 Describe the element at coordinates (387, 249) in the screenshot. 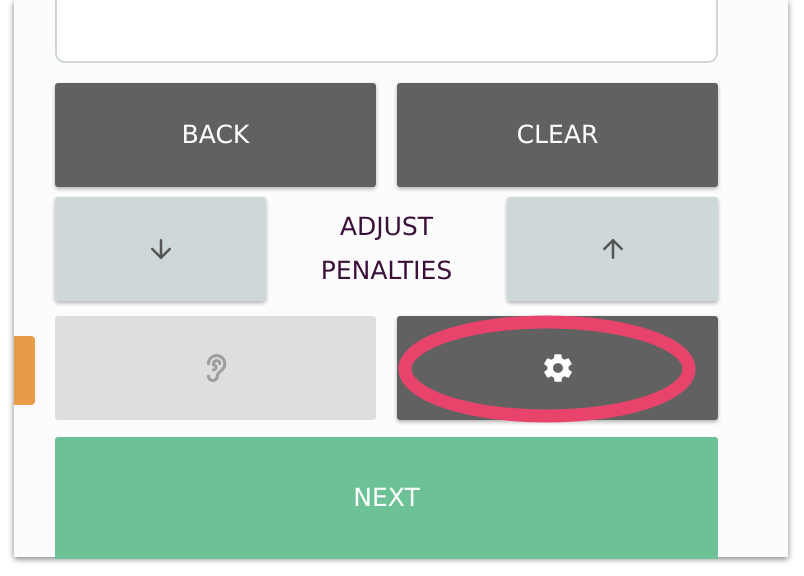

I see `adjust-label: ADJUST PENALTIES` at that location.